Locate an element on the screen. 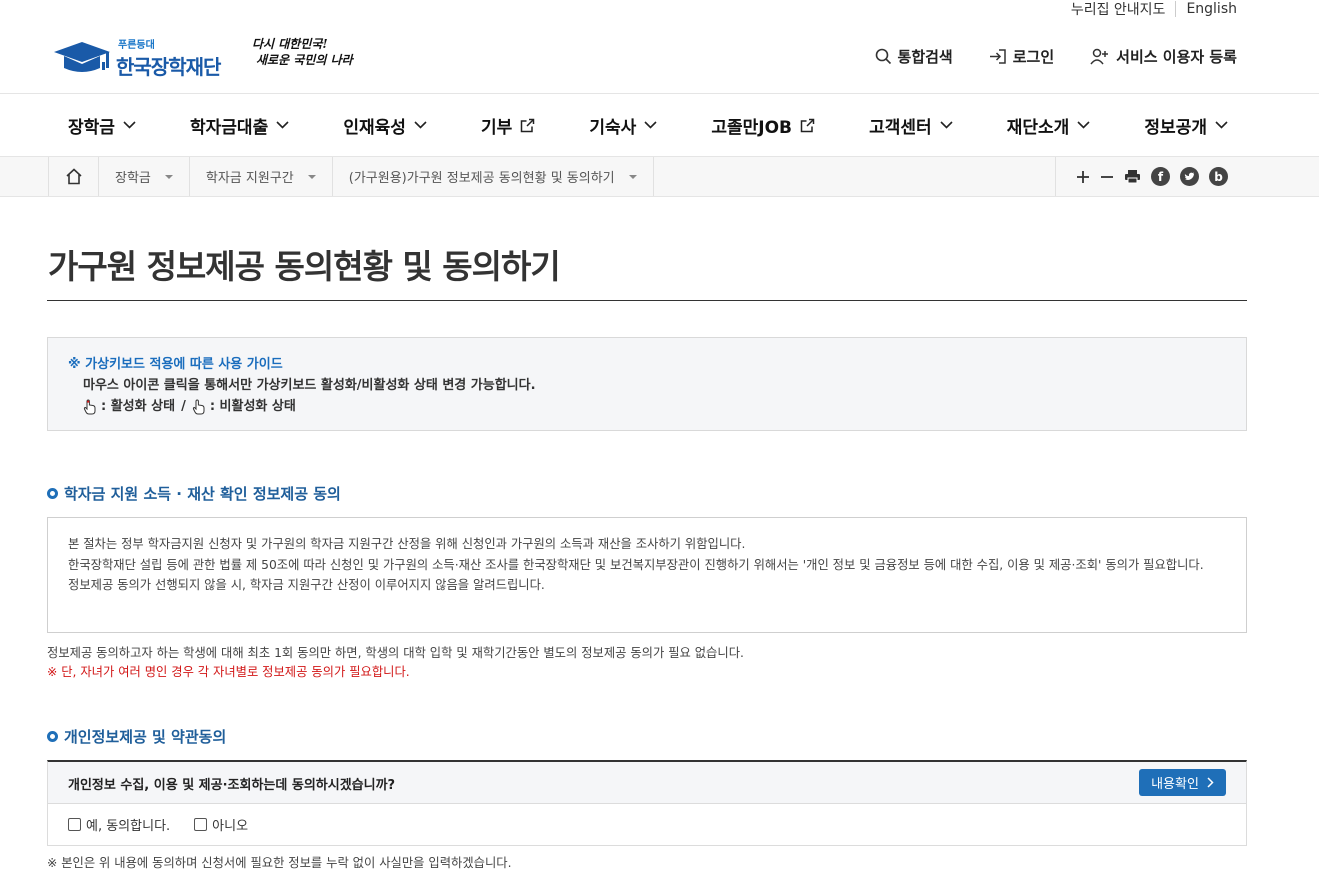 Image resolution: width=1319 pixels, height=892 pixels. twitter-share-button is located at coordinates (1189, 176).